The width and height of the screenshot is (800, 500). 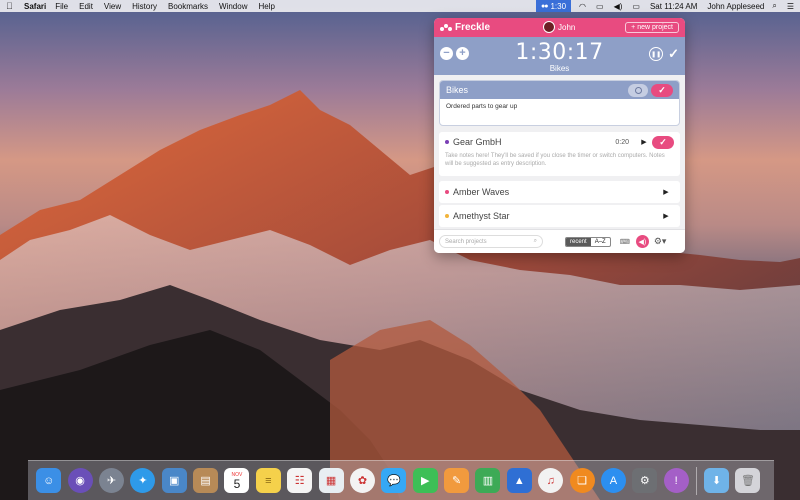 I want to click on timer-display: 1:30:17, so click(x=559, y=52).